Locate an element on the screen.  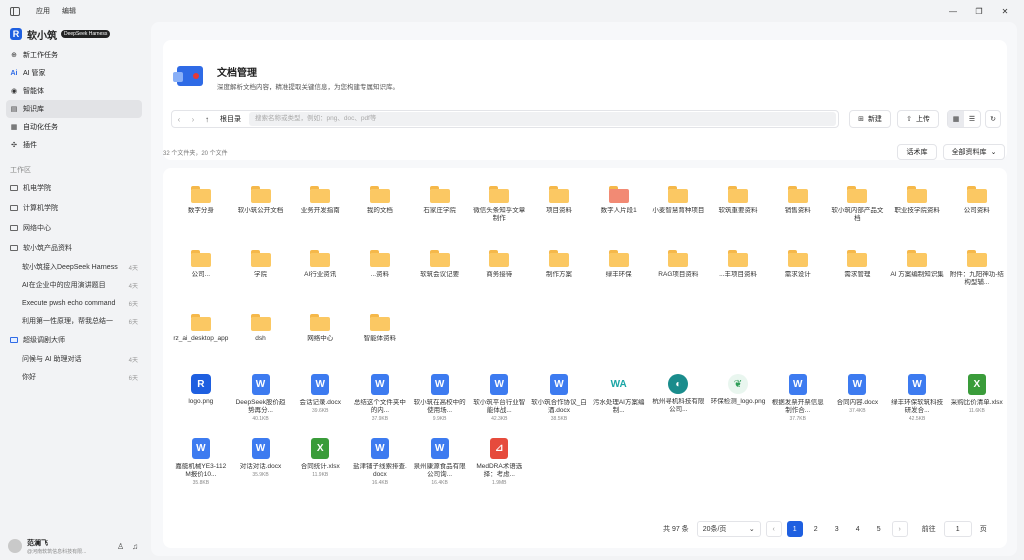
task-item: 问候与 AI 助理对话 4天 is located at coordinates (74, 359).